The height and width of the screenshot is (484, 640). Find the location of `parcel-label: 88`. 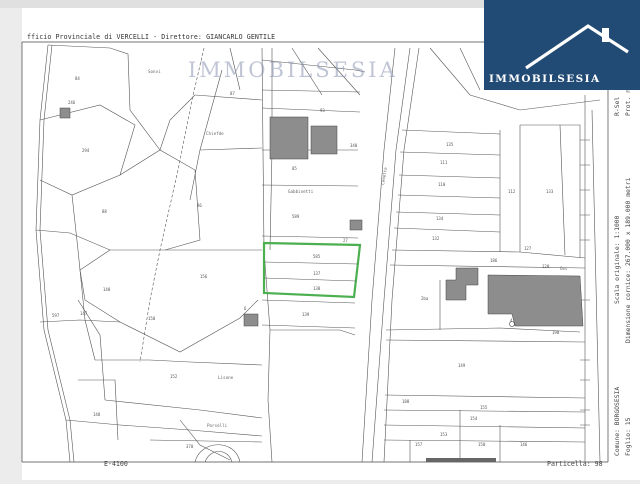

parcel-label: 88 is located at coordinates (104, 211).